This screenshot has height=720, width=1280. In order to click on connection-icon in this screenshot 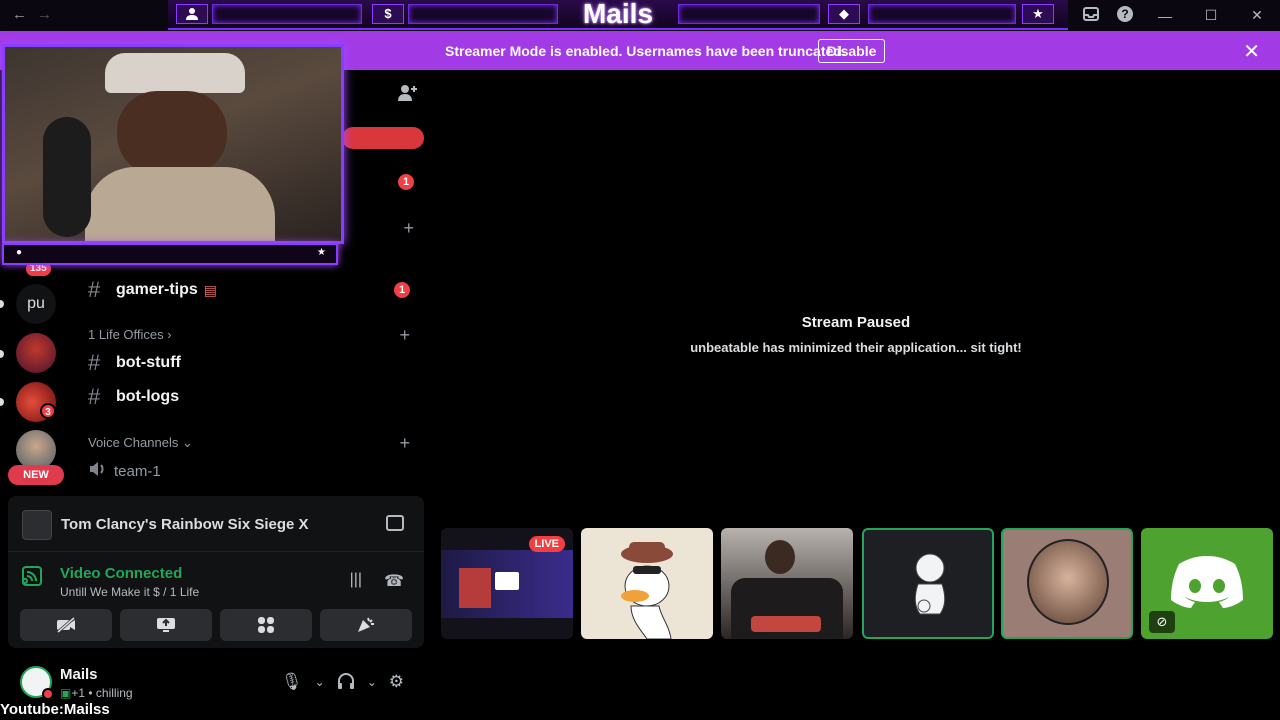, I will do `click(34, 578)`.